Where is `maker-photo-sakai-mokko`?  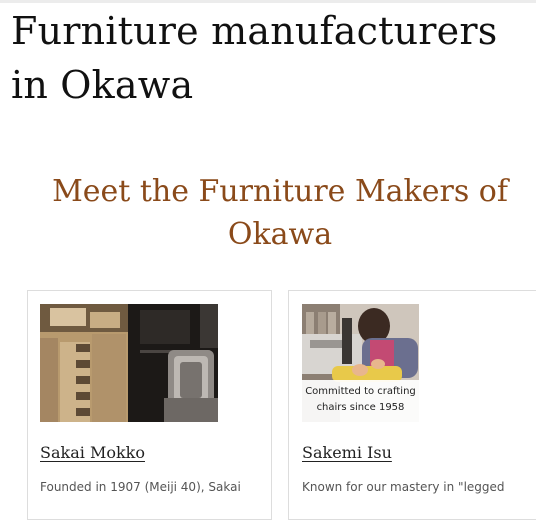
maker-photo-sakai-mokko is located at coordinates (129, 363).